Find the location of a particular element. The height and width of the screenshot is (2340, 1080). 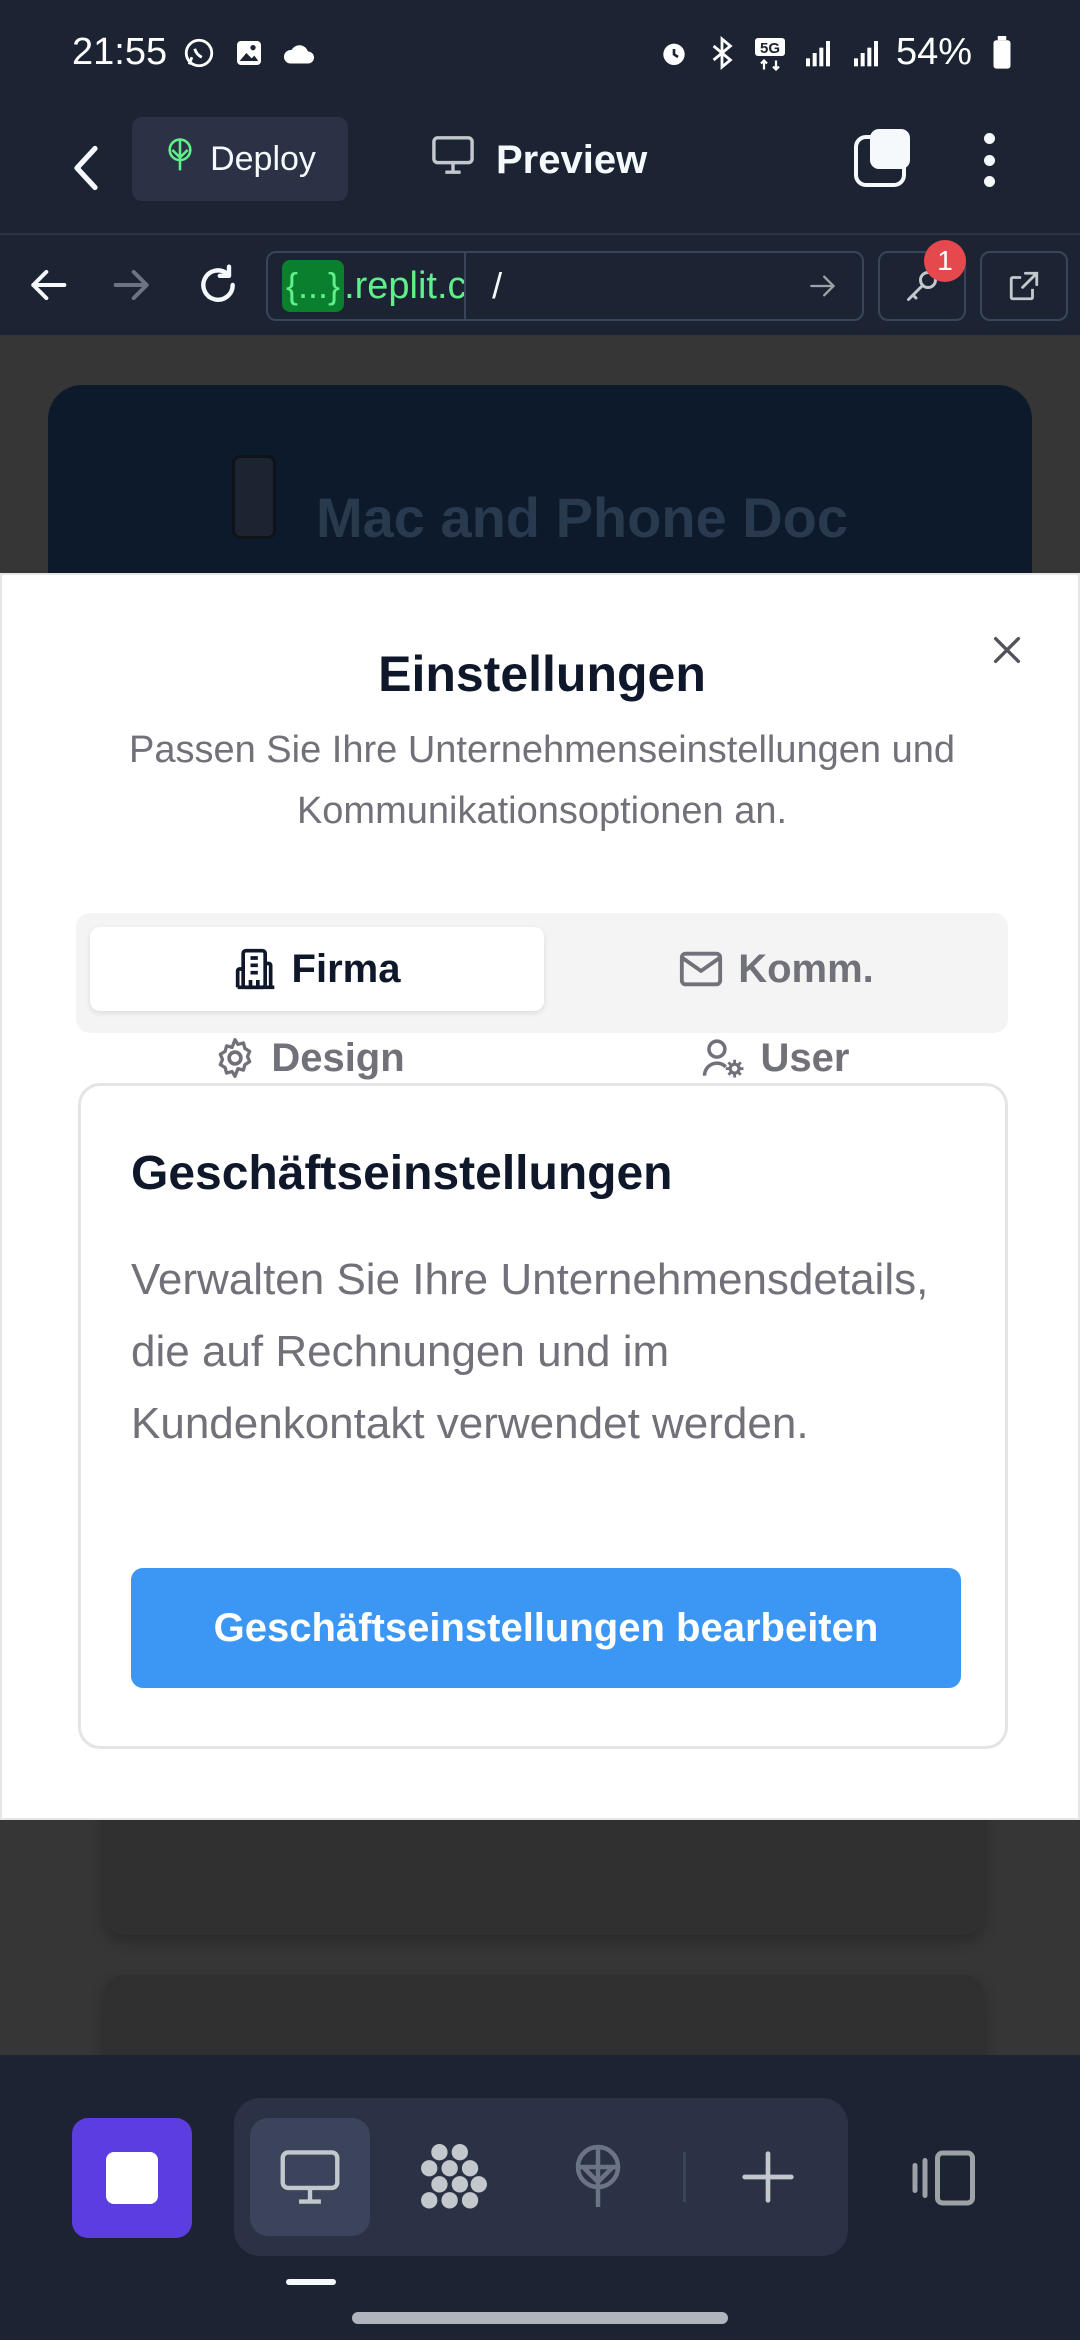

gallery-icon is located at coordinates (249, 53).